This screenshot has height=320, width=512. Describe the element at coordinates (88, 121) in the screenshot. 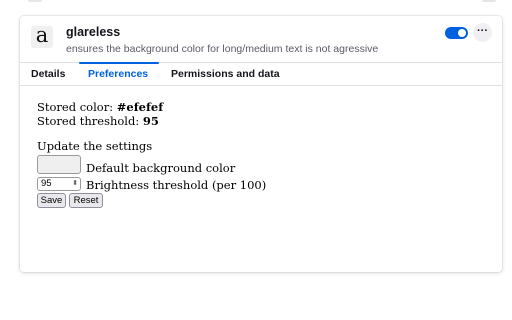

I see `stored-threshold-label: Stored threshold:` at that location.